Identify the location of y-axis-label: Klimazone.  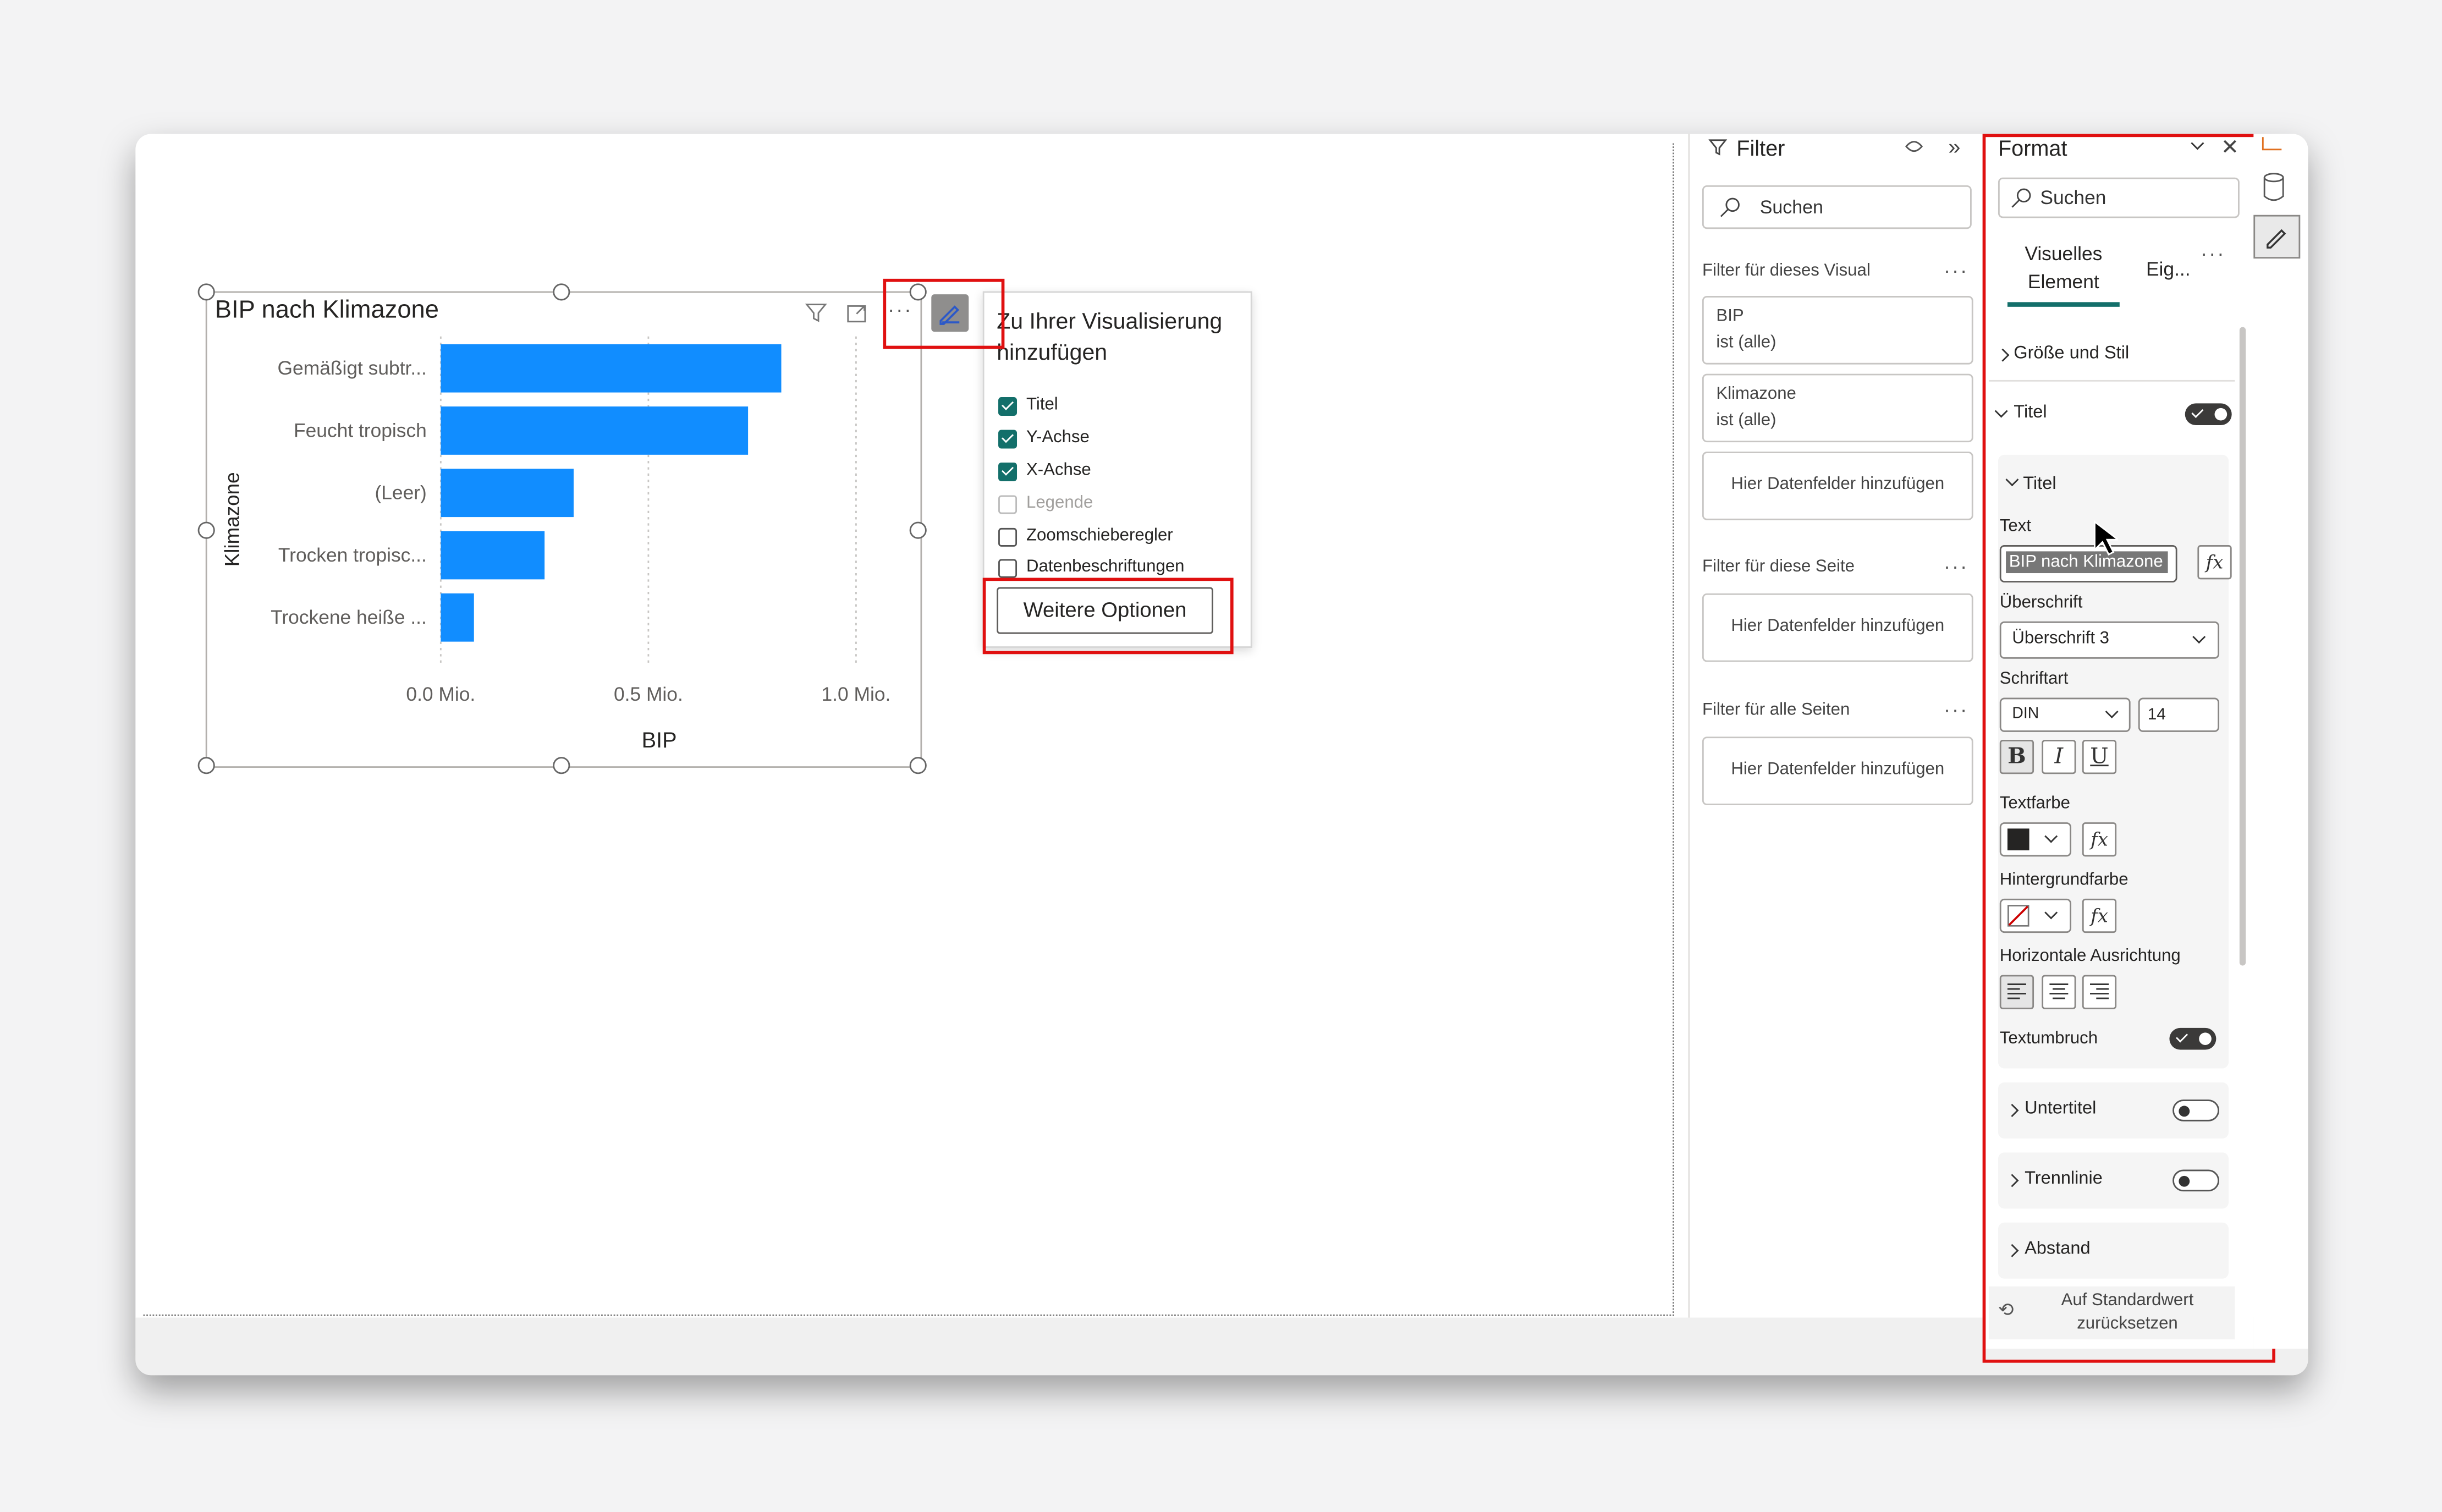
(232, 519).